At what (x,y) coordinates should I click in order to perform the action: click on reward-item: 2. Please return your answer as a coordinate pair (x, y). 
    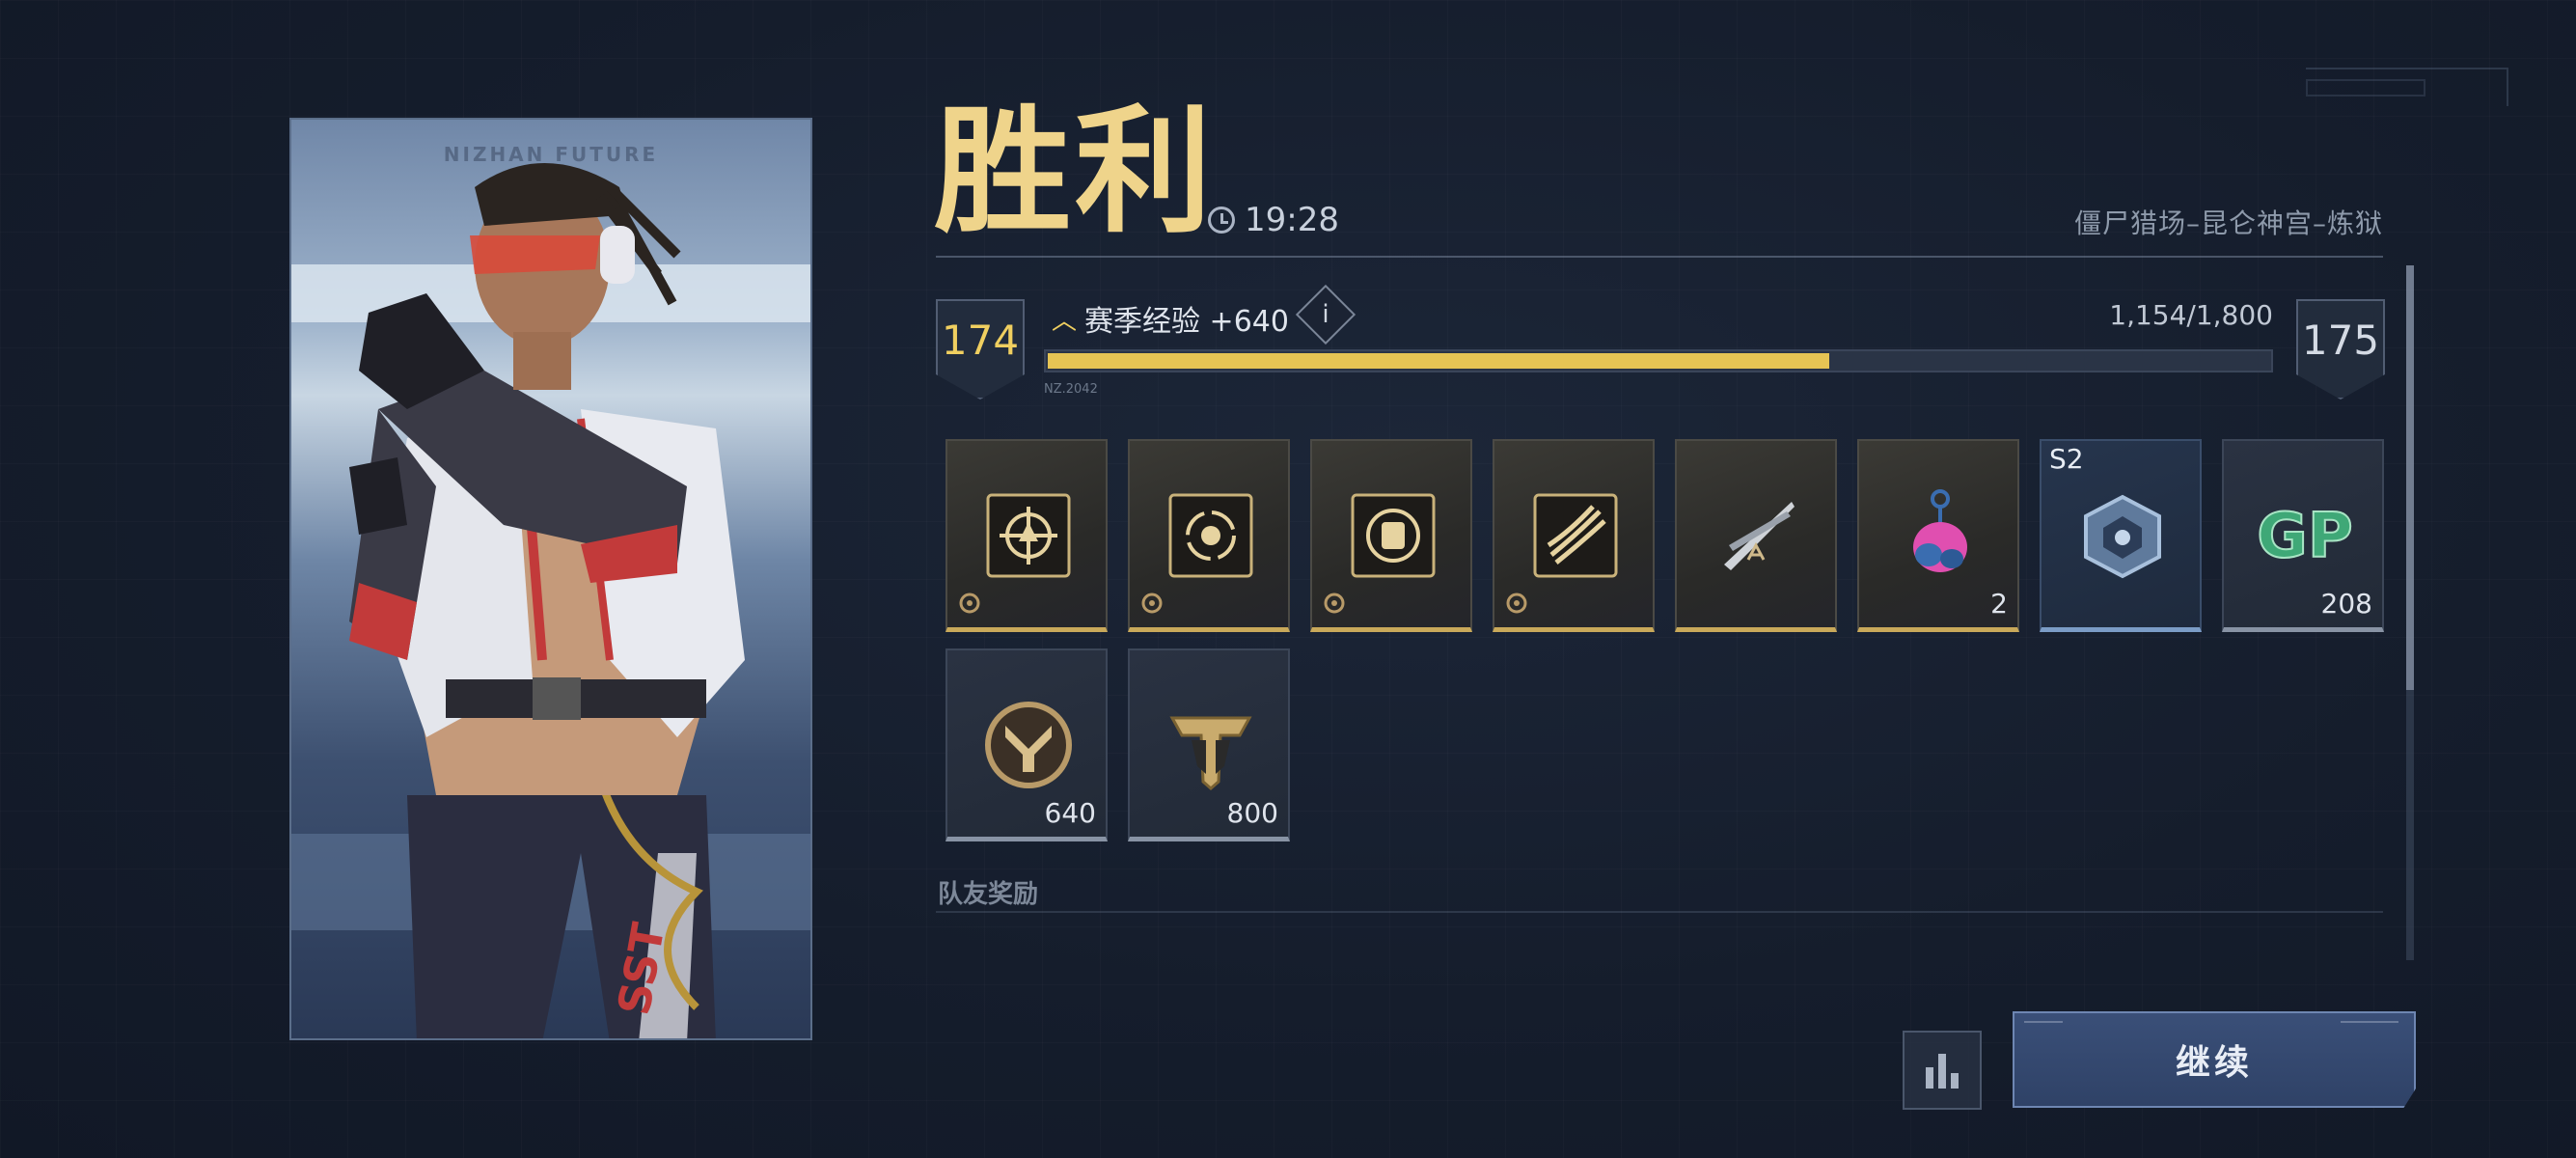
    Looking at the image, I should click on (1938, 535).